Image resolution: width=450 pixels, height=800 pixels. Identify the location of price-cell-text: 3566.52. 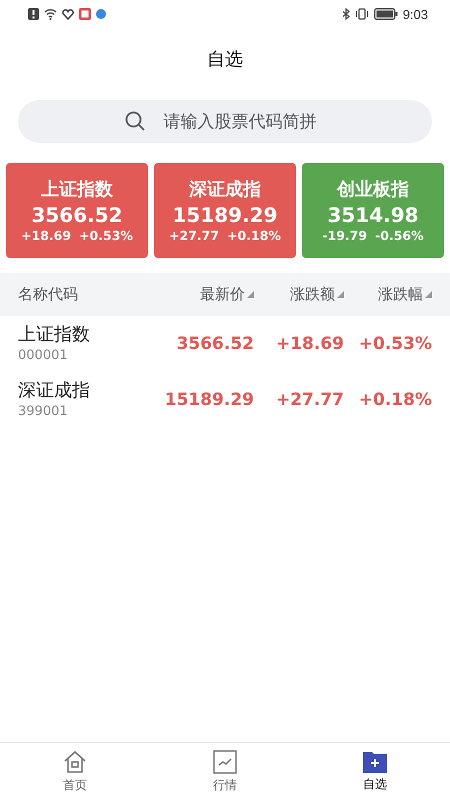
(215, 344).